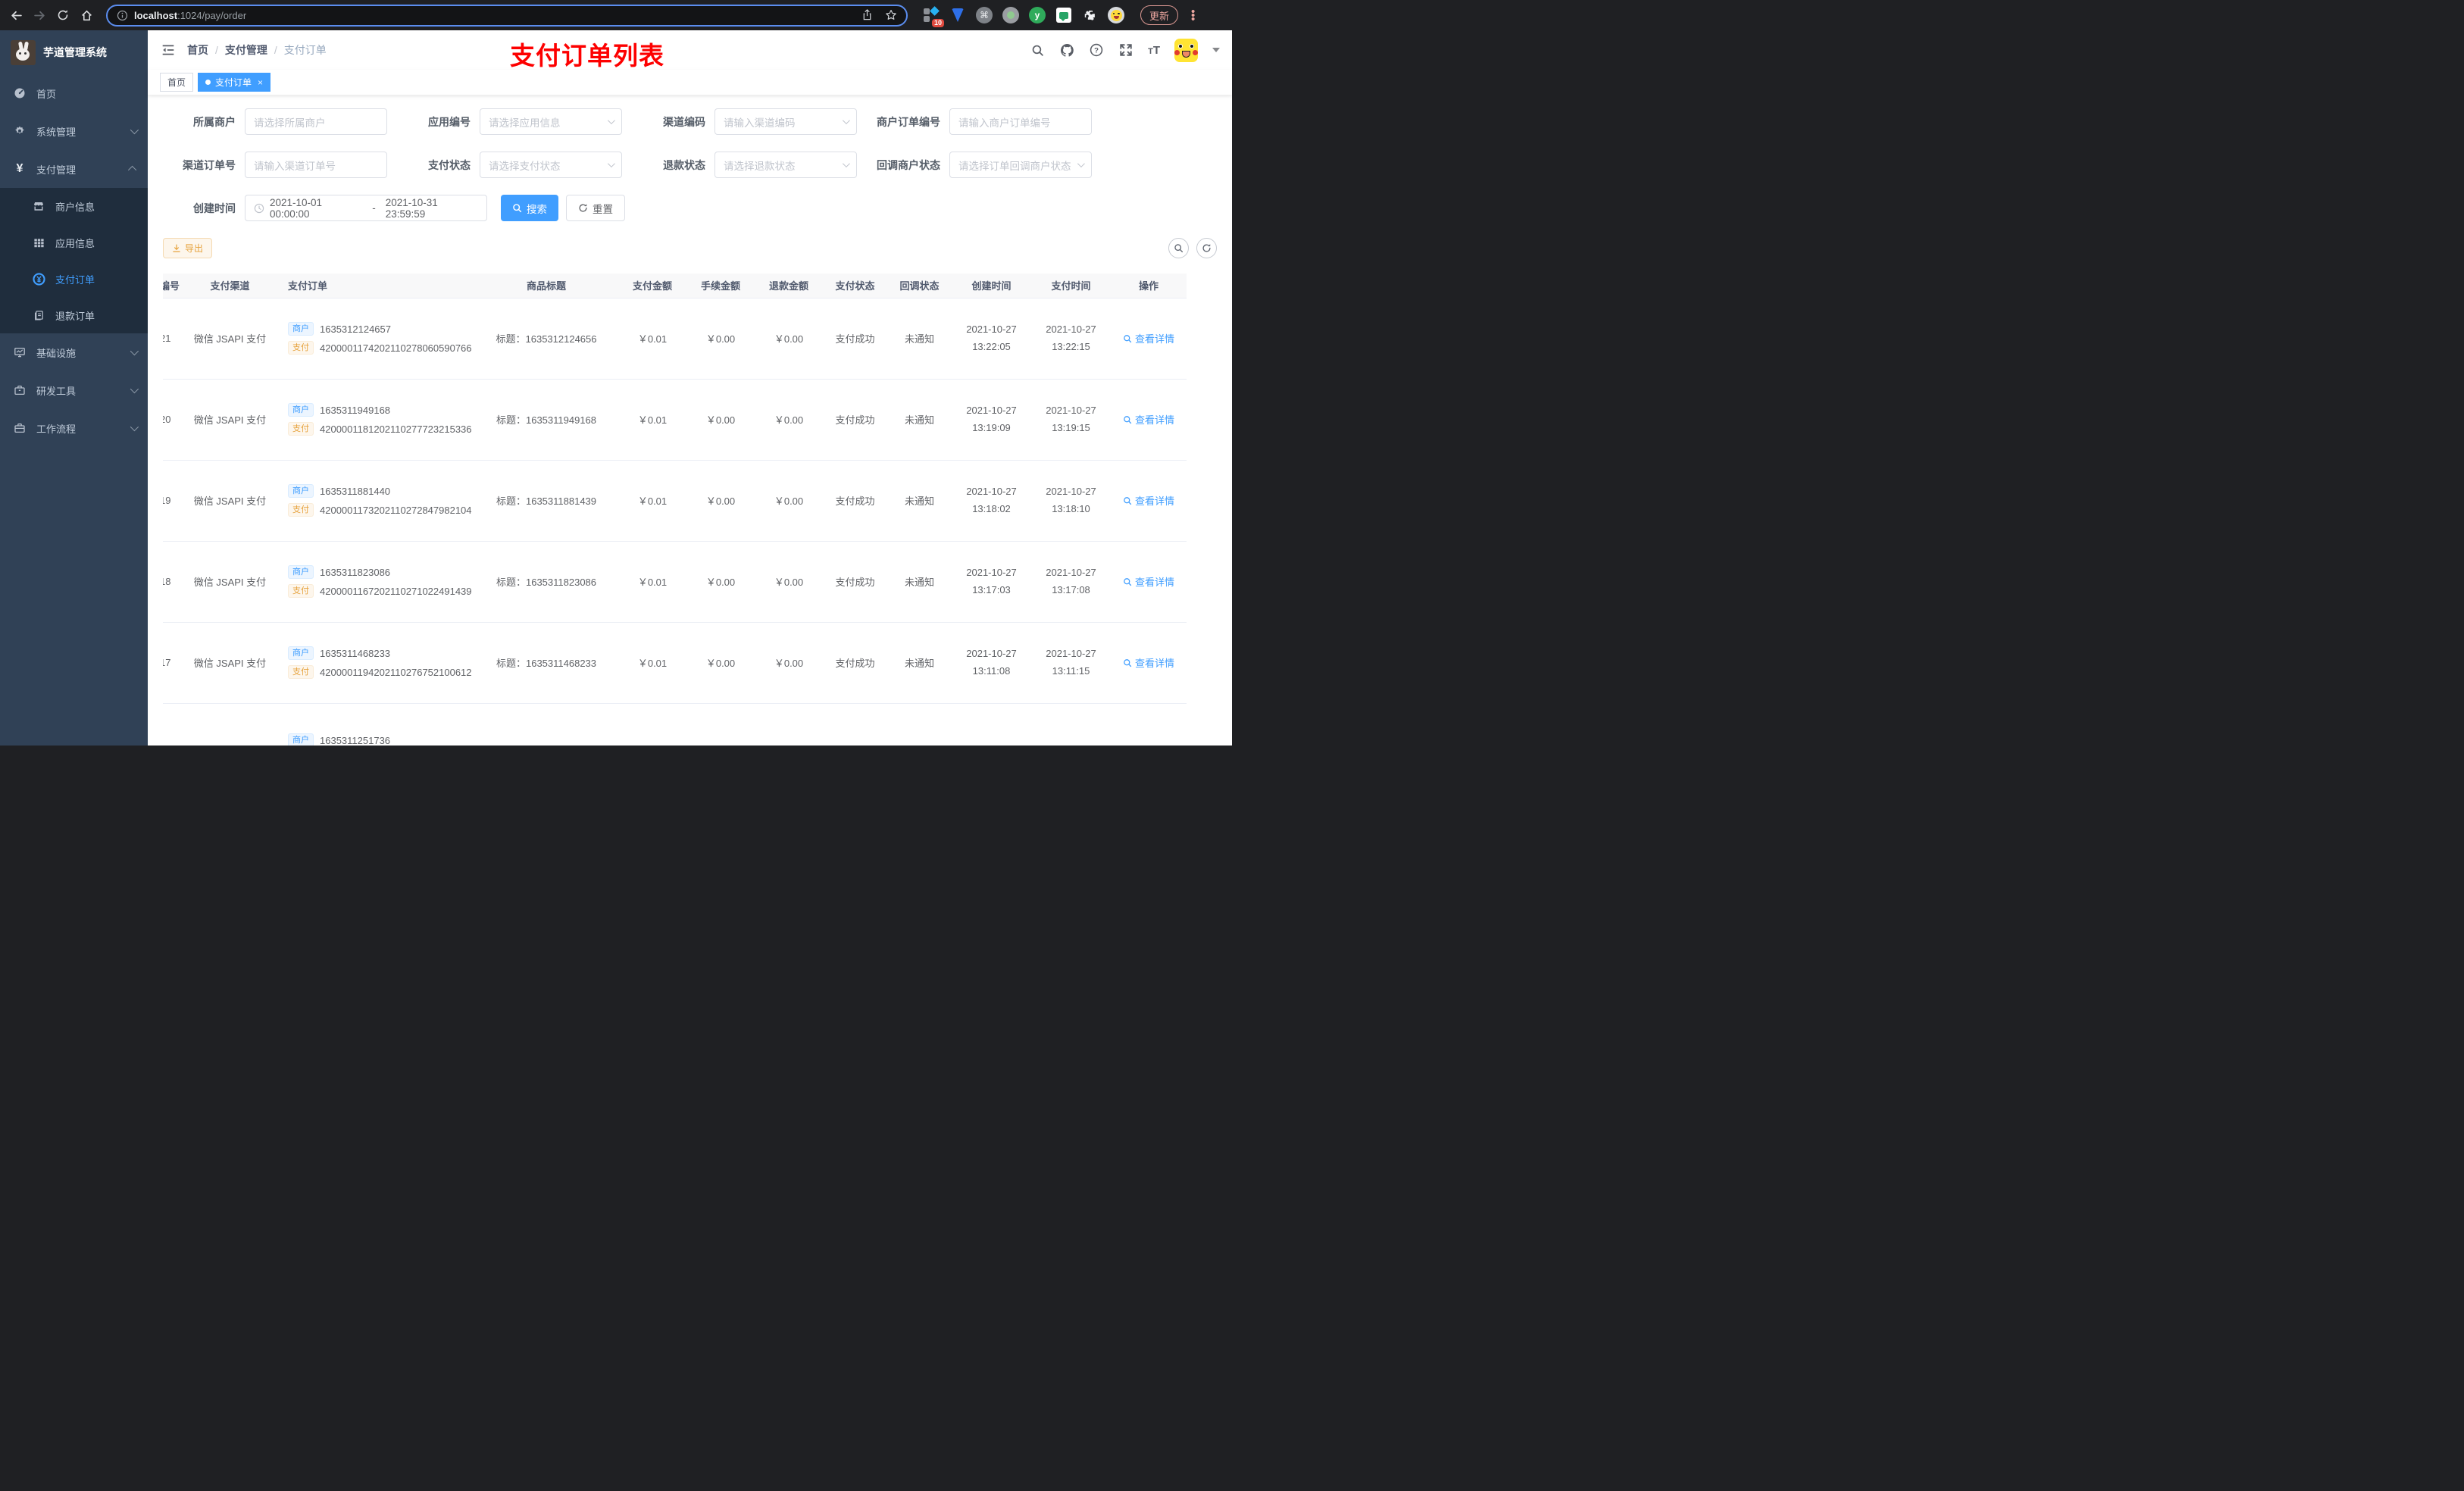 This screenshot has height=1491, width=2464. What do you see at coordinates (74, 131) in the screenshot?
I see `sidebar-item-system: 系统管理` at bounding box center [74, 131].